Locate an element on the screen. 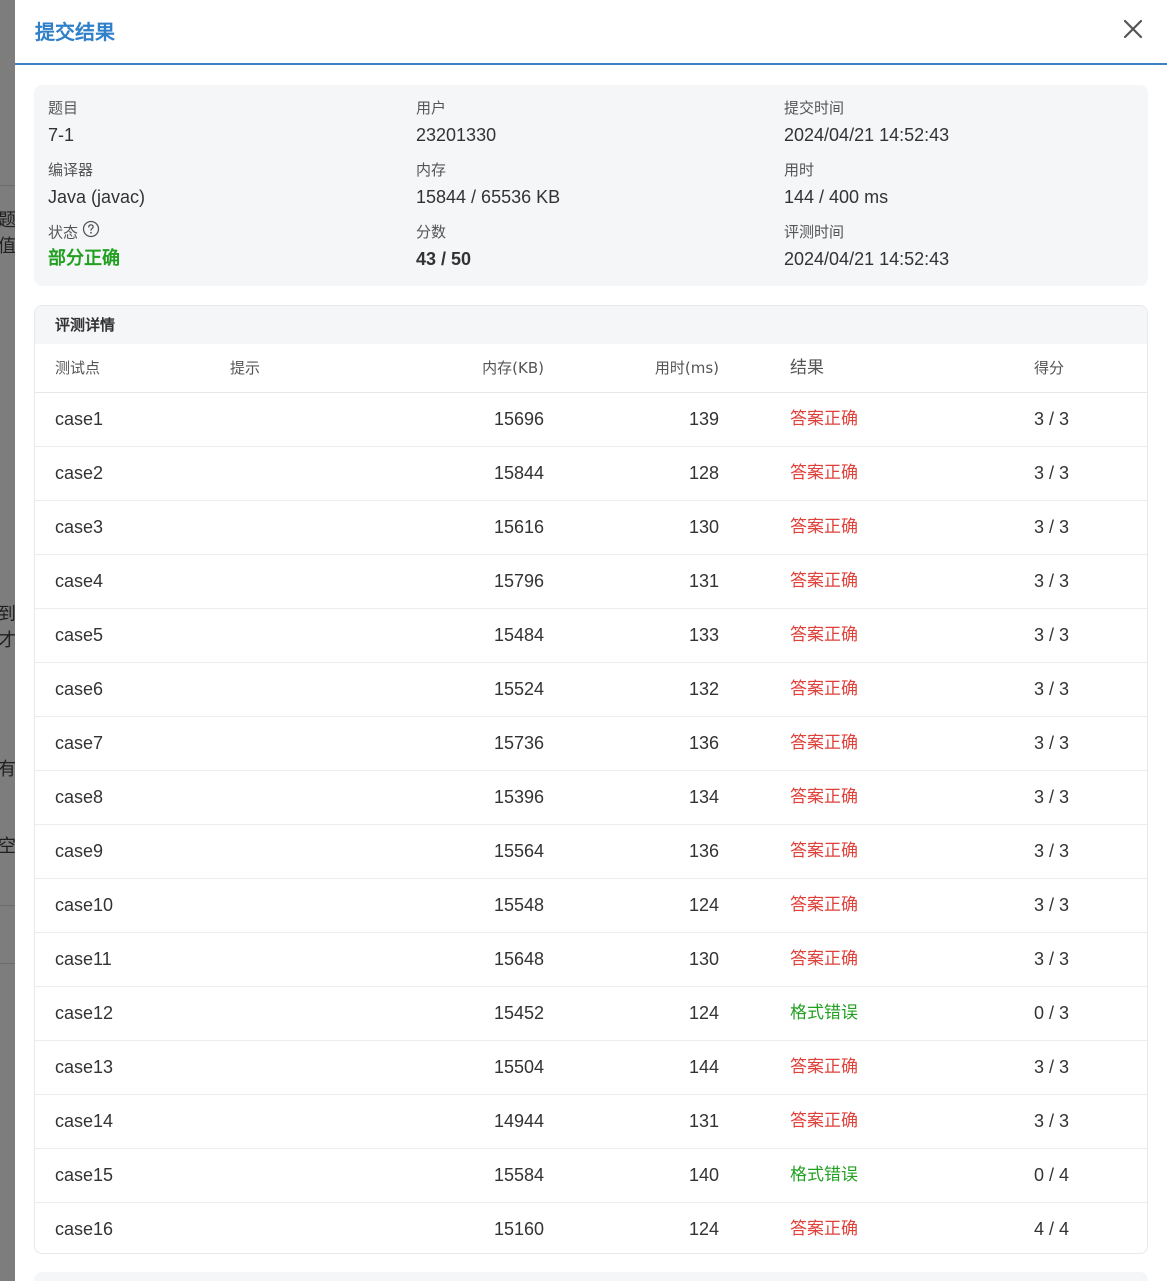  close-icon is located at coordinates (1133, 29).